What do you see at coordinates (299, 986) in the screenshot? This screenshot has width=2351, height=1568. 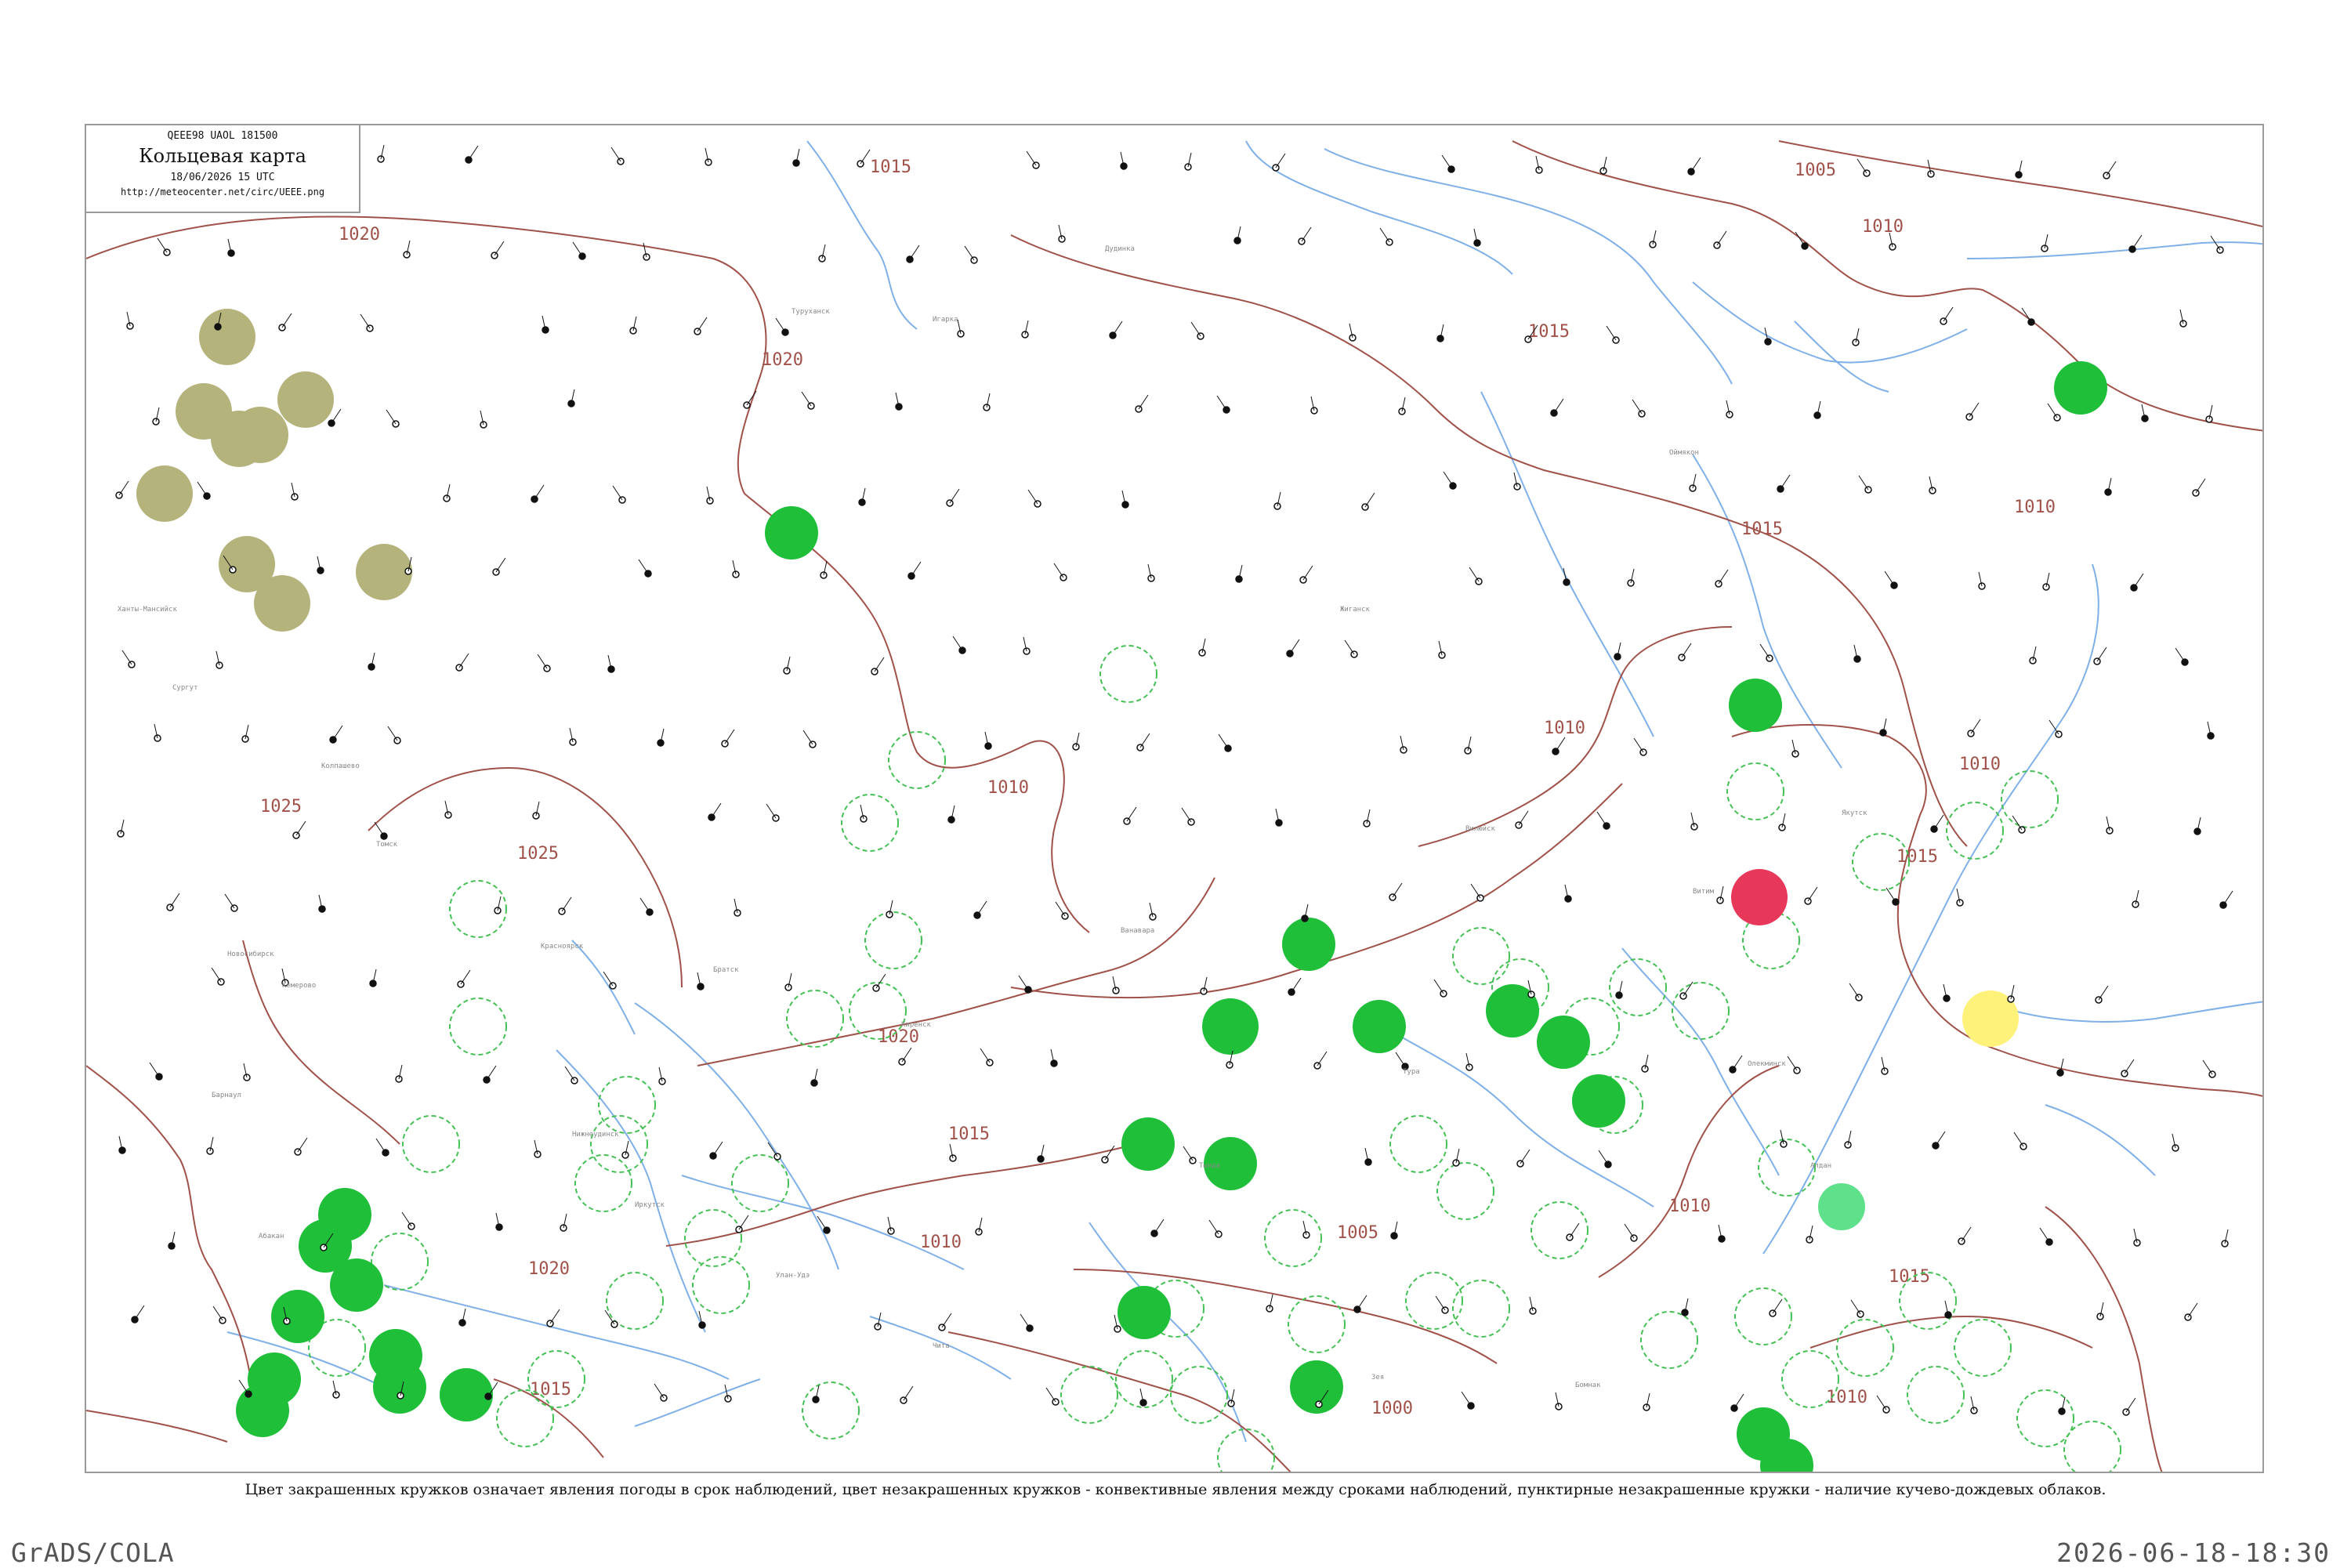 I see `station-name: Кемерово` at bounding box center [299, 986].